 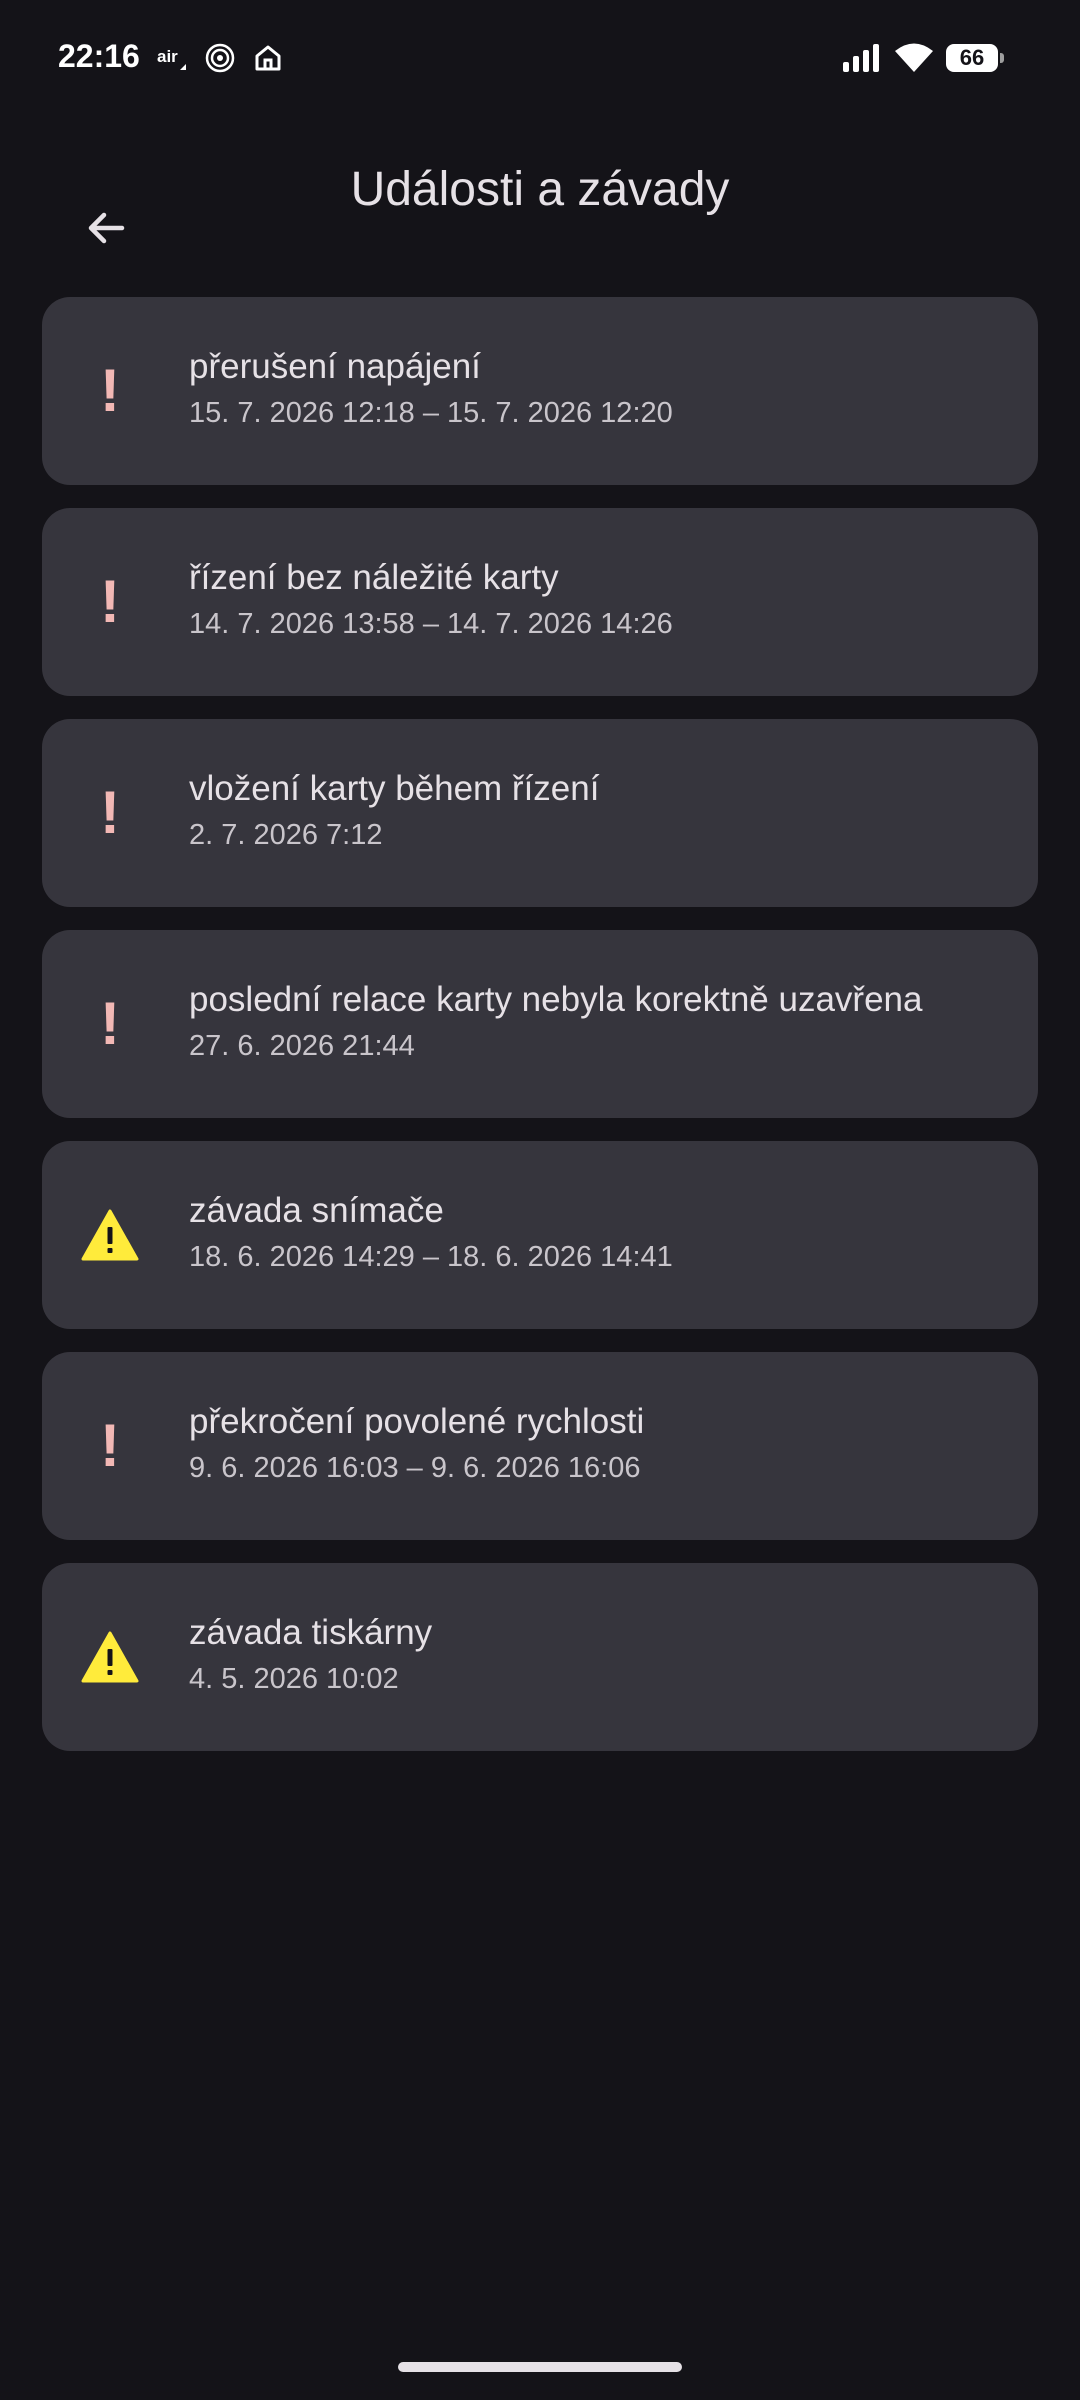 I want to click on event-time: 9. 6. 2026 16:03 – 9. 6. 2026 16:06, so click(x=415, y=1468).